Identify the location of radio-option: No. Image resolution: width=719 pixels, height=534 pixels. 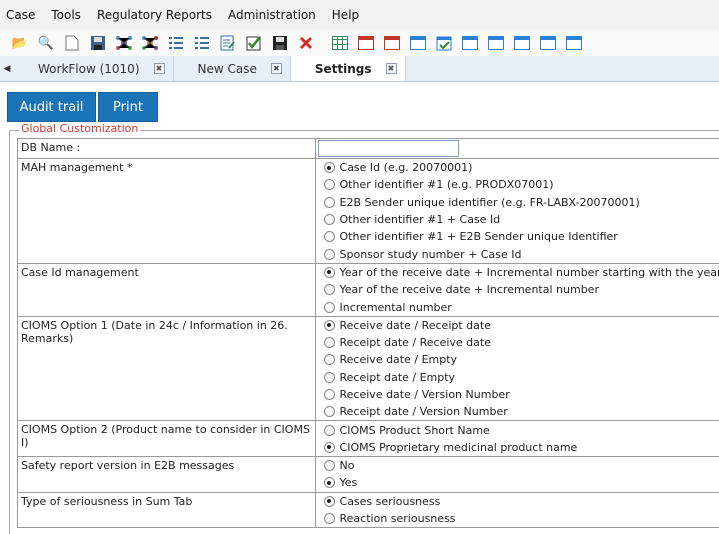
(518, 465).